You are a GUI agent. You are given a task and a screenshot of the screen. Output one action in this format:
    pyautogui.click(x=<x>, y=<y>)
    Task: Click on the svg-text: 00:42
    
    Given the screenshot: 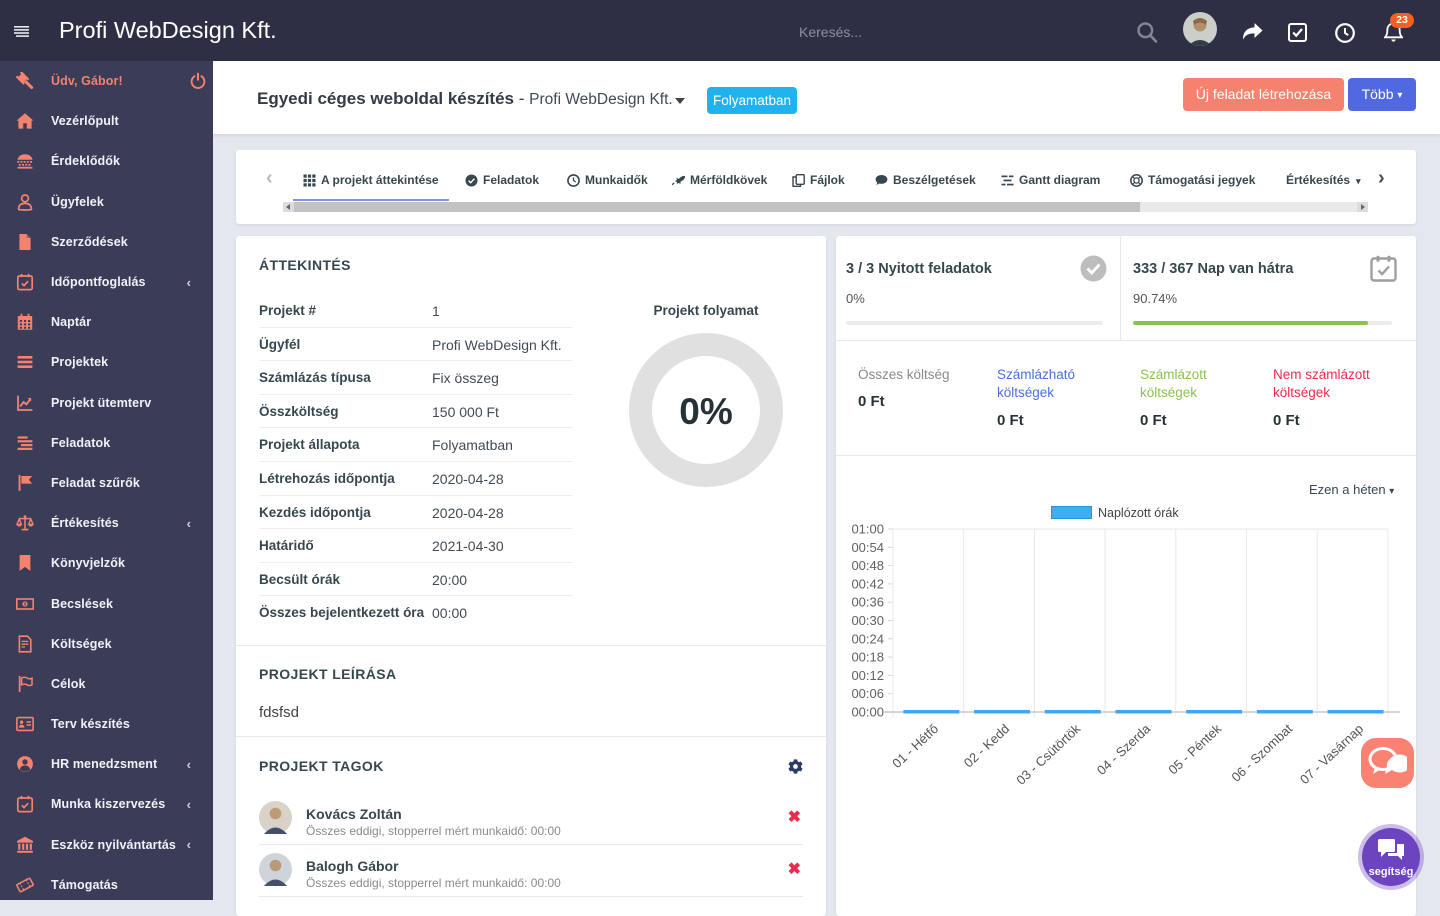 What is the action you would take?
    pyautogui.click(x=867, y=583)
    